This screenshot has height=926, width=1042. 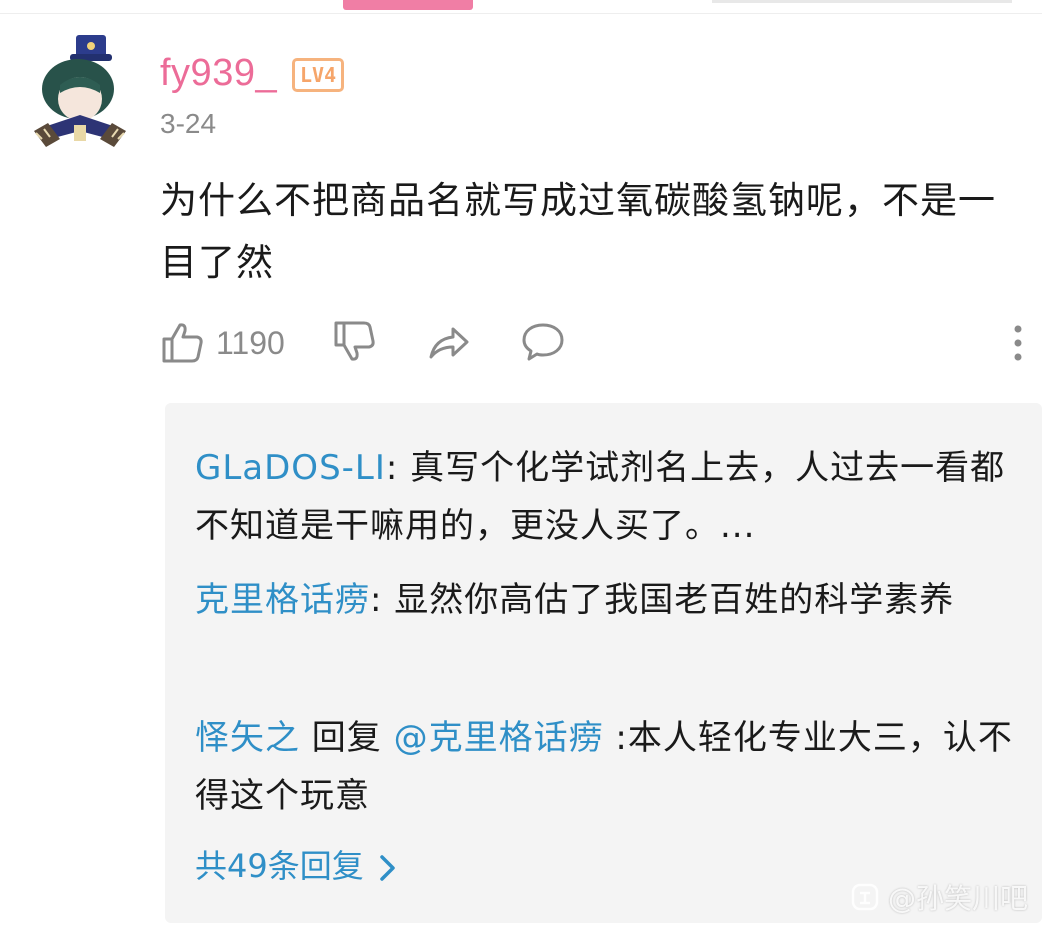 I want to click on reply-mention: @克里格话痨, so click(x=499, y=738).